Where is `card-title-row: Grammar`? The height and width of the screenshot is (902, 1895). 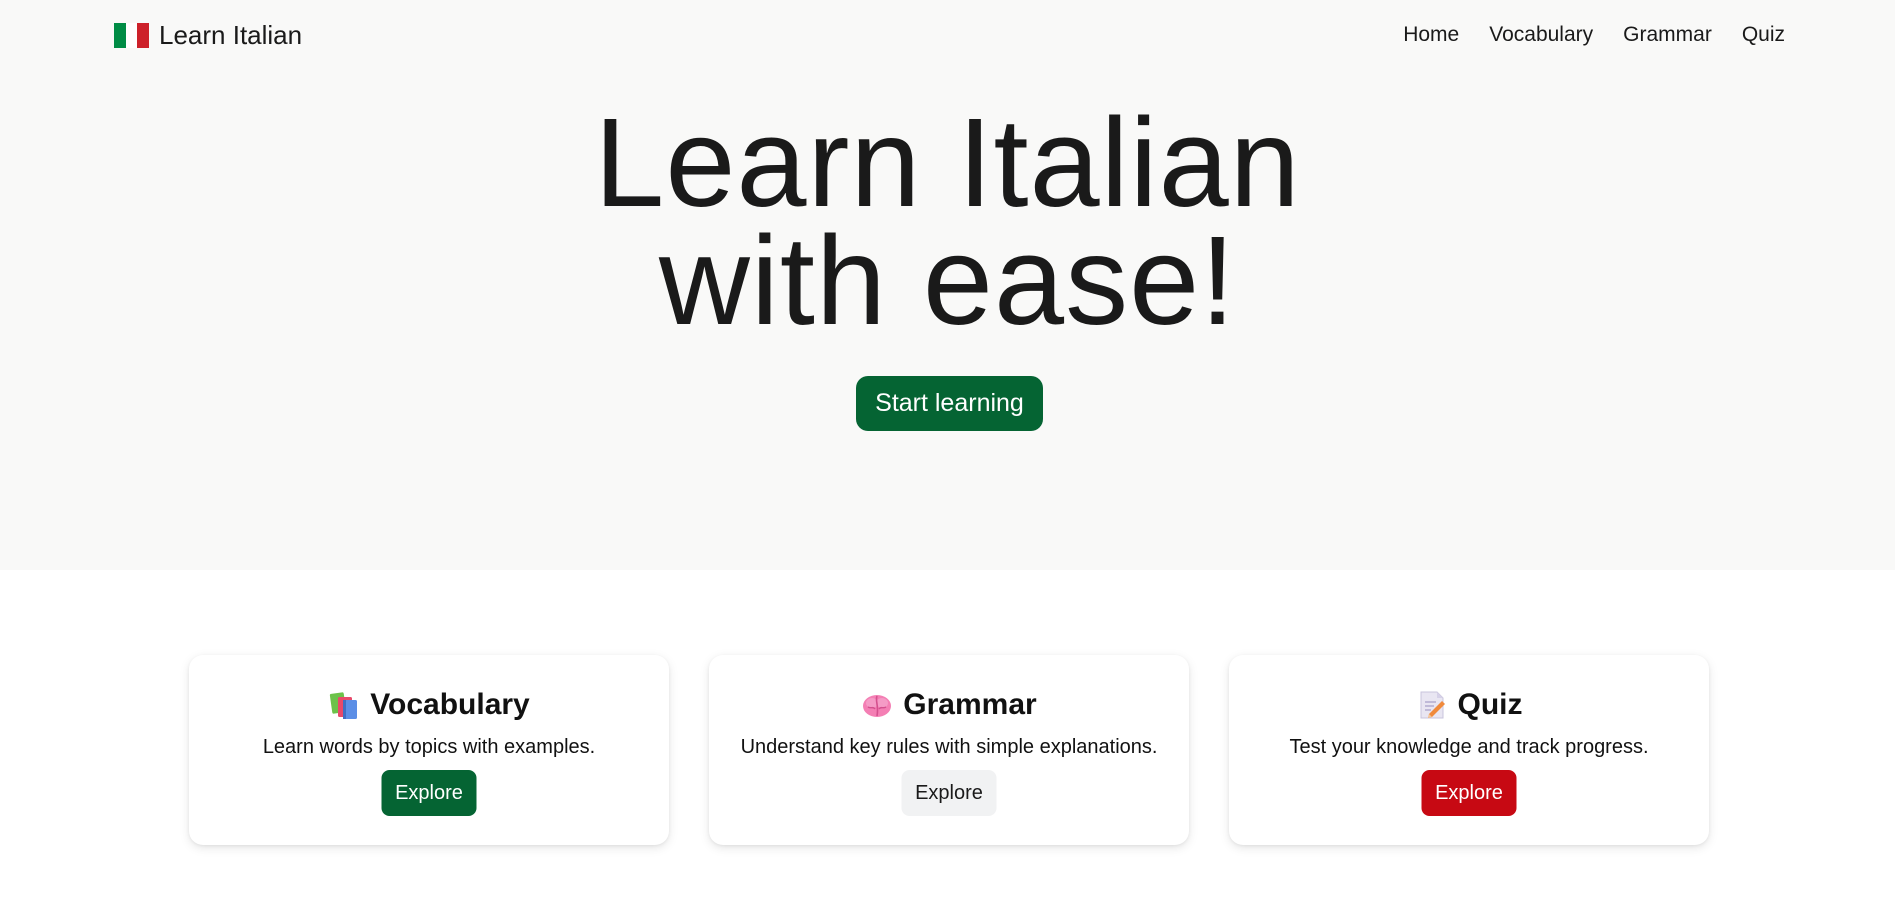
card-title-row: Grammar is located at coordinates (949, 705).